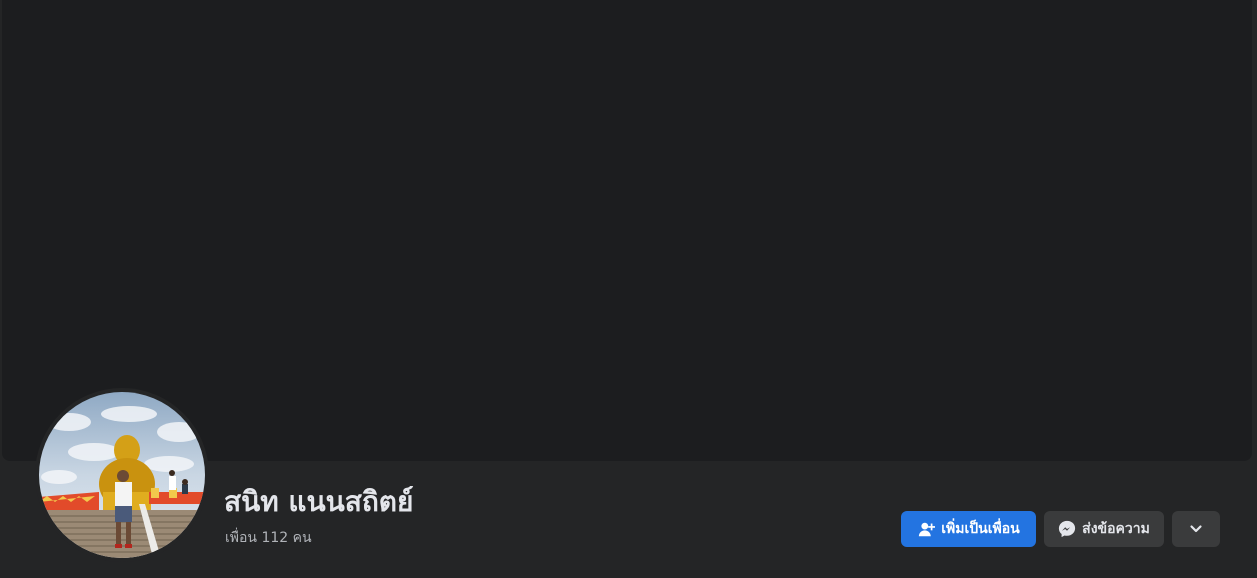 Image resolution: width=1257 pixels, height=578 pixels. Describe the element at coordinates (926, 529) in the screenshot. I see `person-add-icon` at that location.